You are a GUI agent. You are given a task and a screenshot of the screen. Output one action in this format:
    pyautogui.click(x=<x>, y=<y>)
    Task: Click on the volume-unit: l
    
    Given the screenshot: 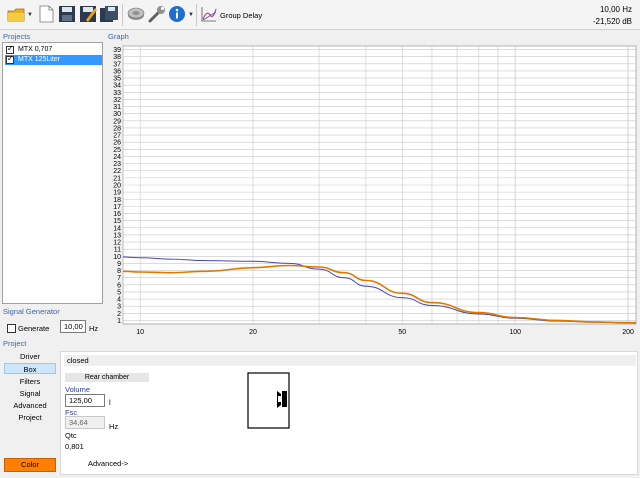 What is the action you would take?
    pyautogui.click(x=110, y=402)
    